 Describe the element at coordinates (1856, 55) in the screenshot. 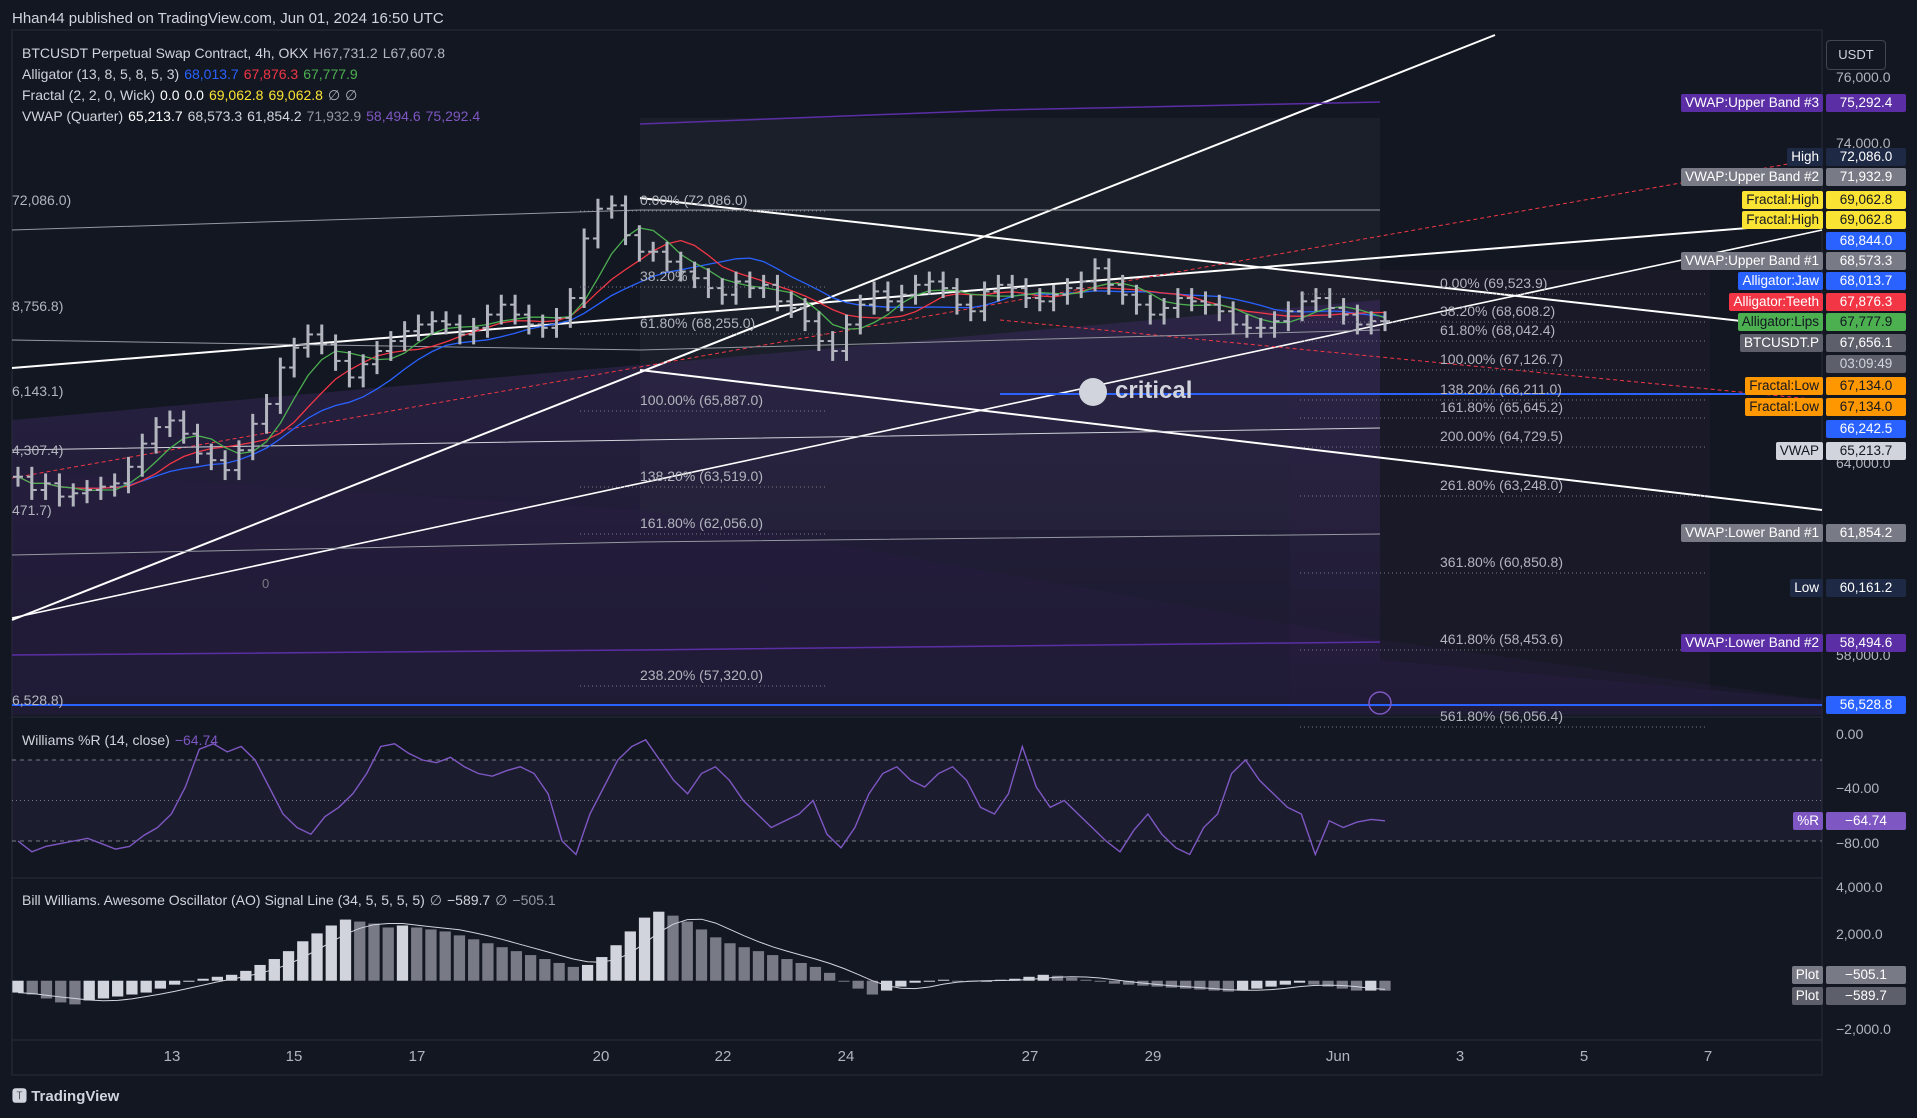

I see `currency-button: USDT` at that location.